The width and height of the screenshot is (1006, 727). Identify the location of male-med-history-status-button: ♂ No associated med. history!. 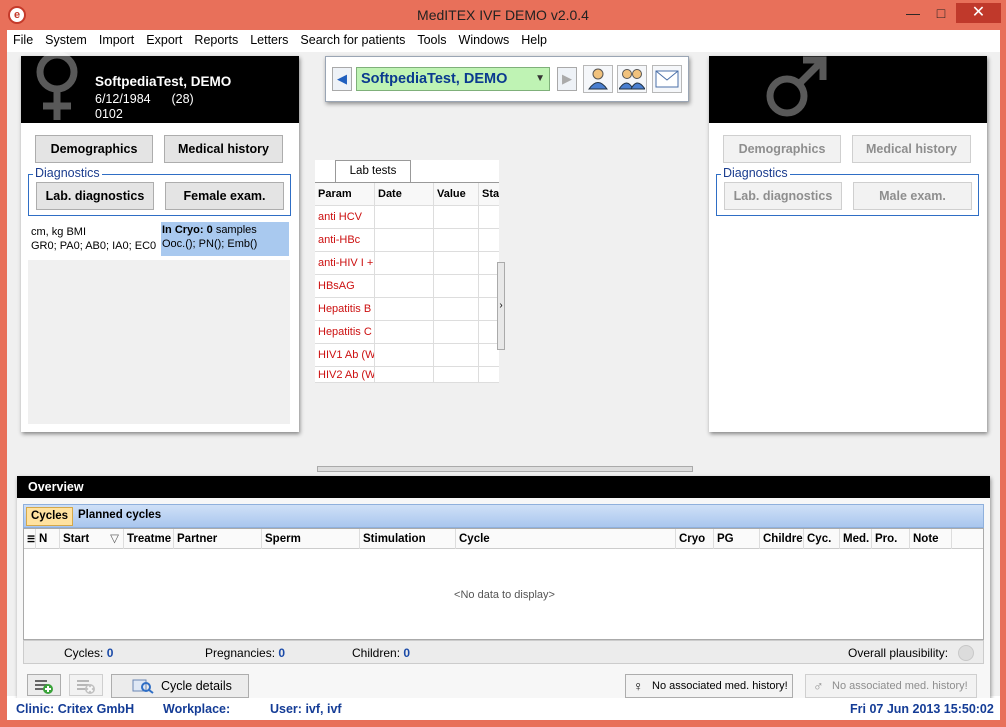
(891, 686).